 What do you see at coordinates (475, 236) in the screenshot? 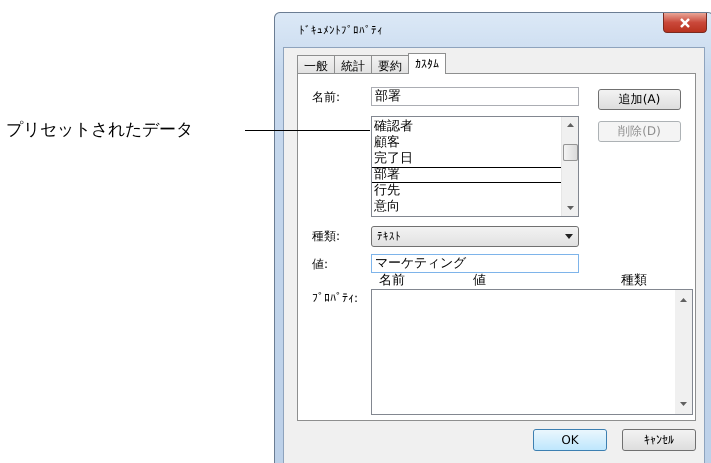
I see `type-dropdown: ﾃｷｽﾄ` at bounding box center [475, 236].